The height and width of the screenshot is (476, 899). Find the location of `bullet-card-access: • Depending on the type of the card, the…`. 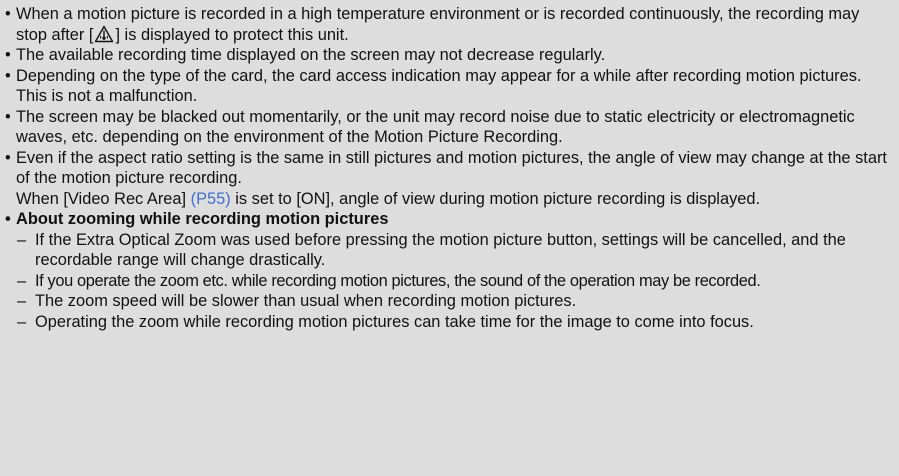

bullet-card-access: • Depending on the type of the card, the… is located at coordinates (448, 86).